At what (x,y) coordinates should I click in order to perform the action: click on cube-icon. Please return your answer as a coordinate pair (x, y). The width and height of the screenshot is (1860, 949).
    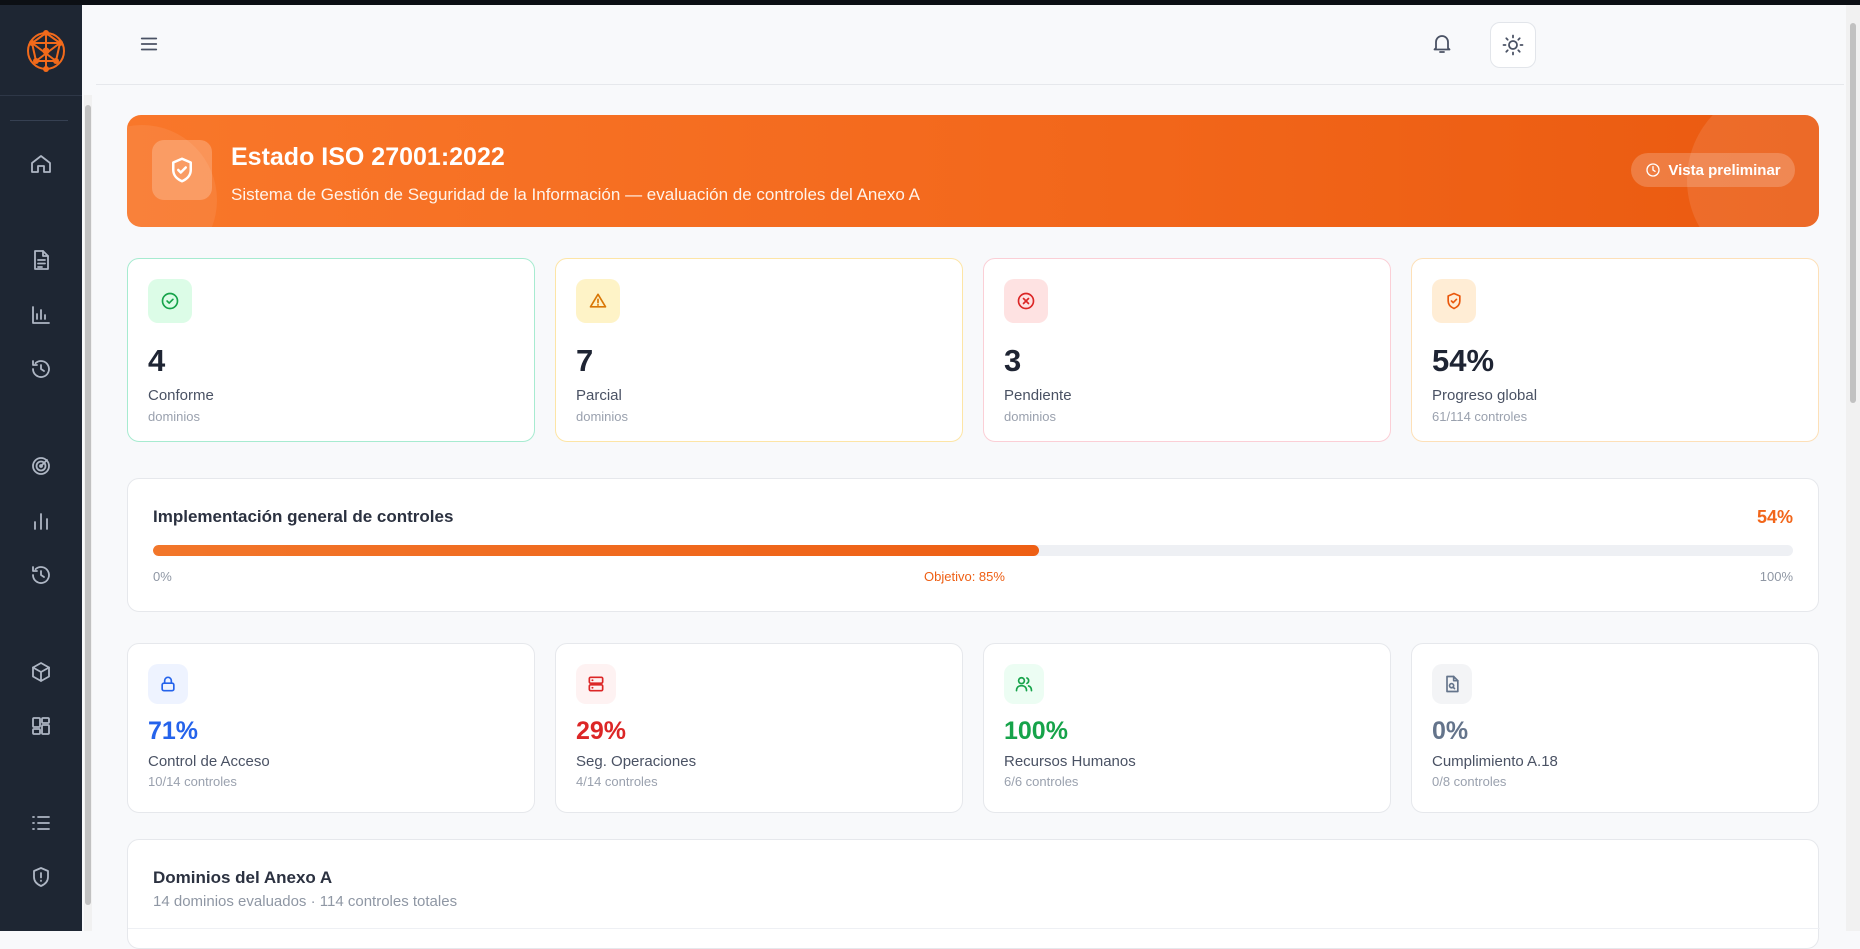
    Looking at the image, I should click on (41, 672).